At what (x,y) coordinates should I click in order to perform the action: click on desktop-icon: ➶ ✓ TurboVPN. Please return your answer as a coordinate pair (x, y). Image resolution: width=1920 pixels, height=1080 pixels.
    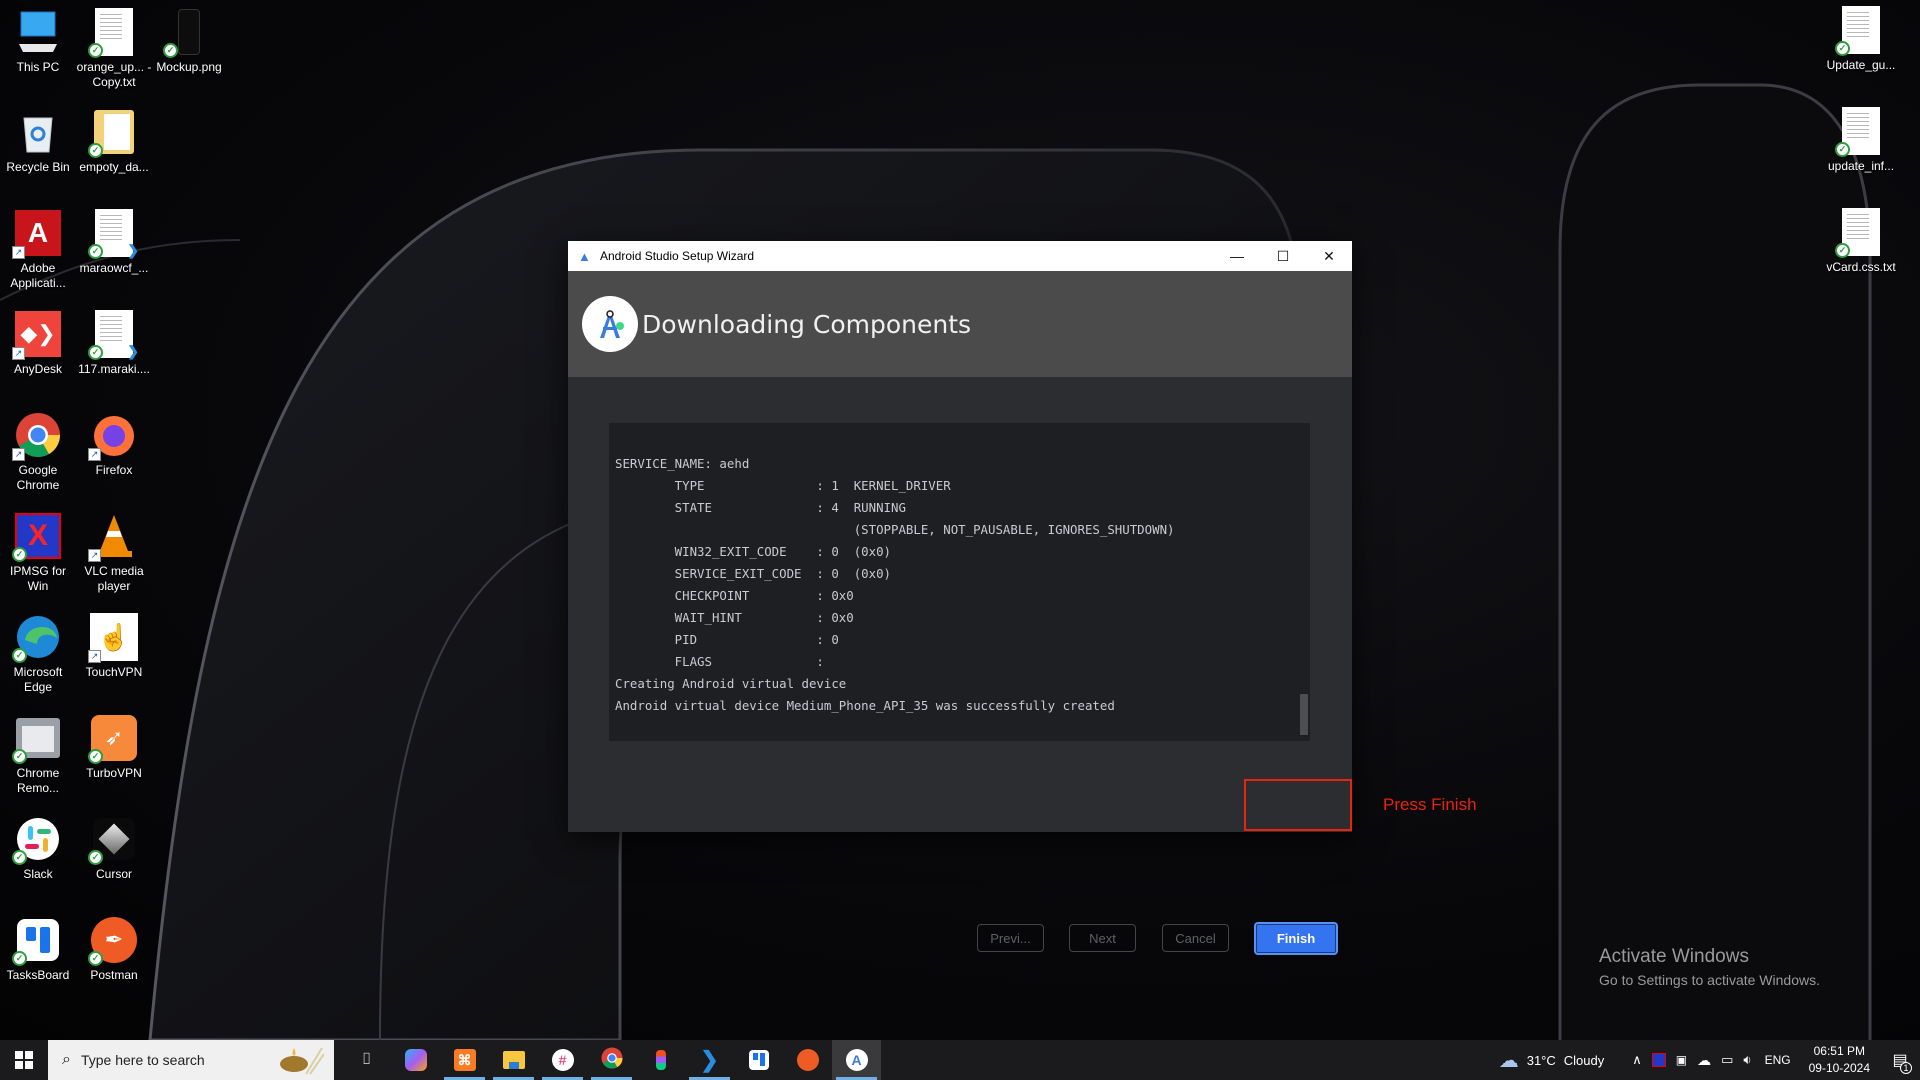
    Looking at the image, I should click on (114, 747).